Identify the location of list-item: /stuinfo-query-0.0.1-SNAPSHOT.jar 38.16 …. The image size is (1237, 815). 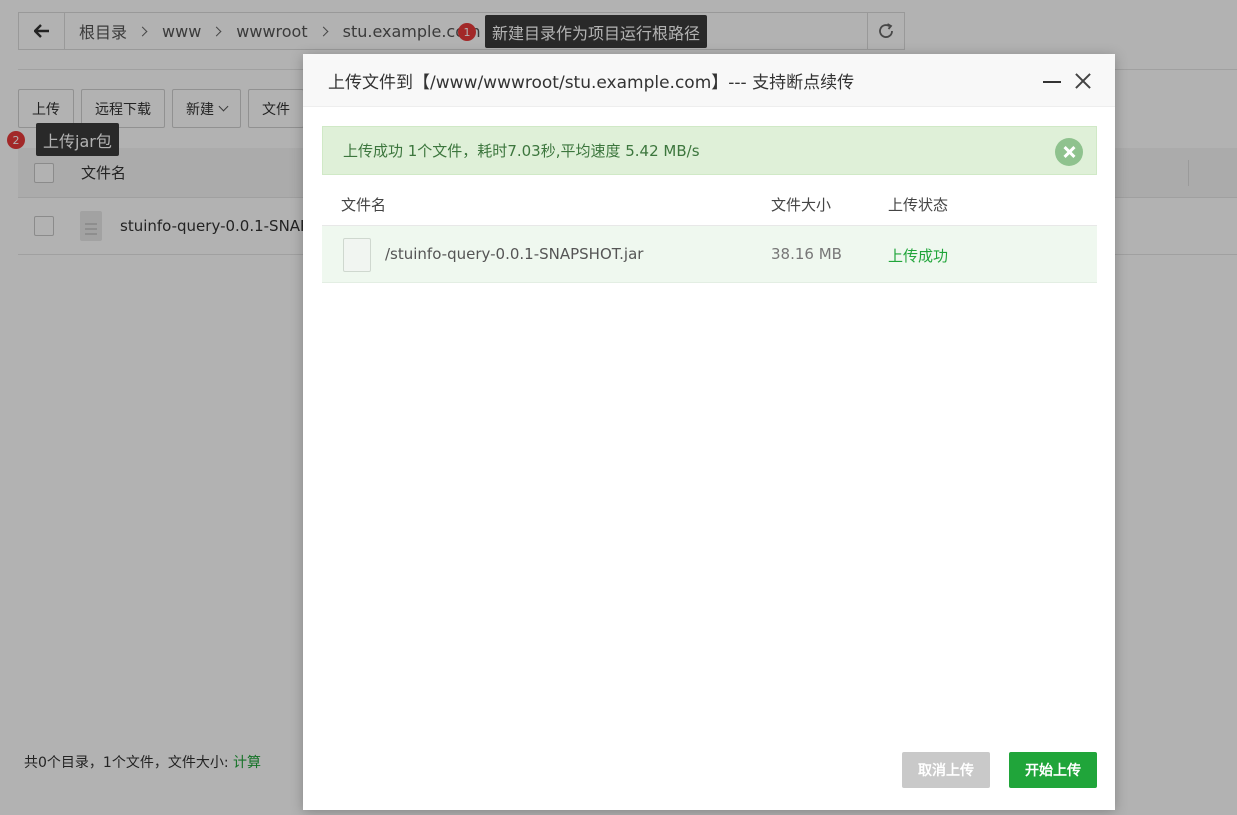
(709, 254).